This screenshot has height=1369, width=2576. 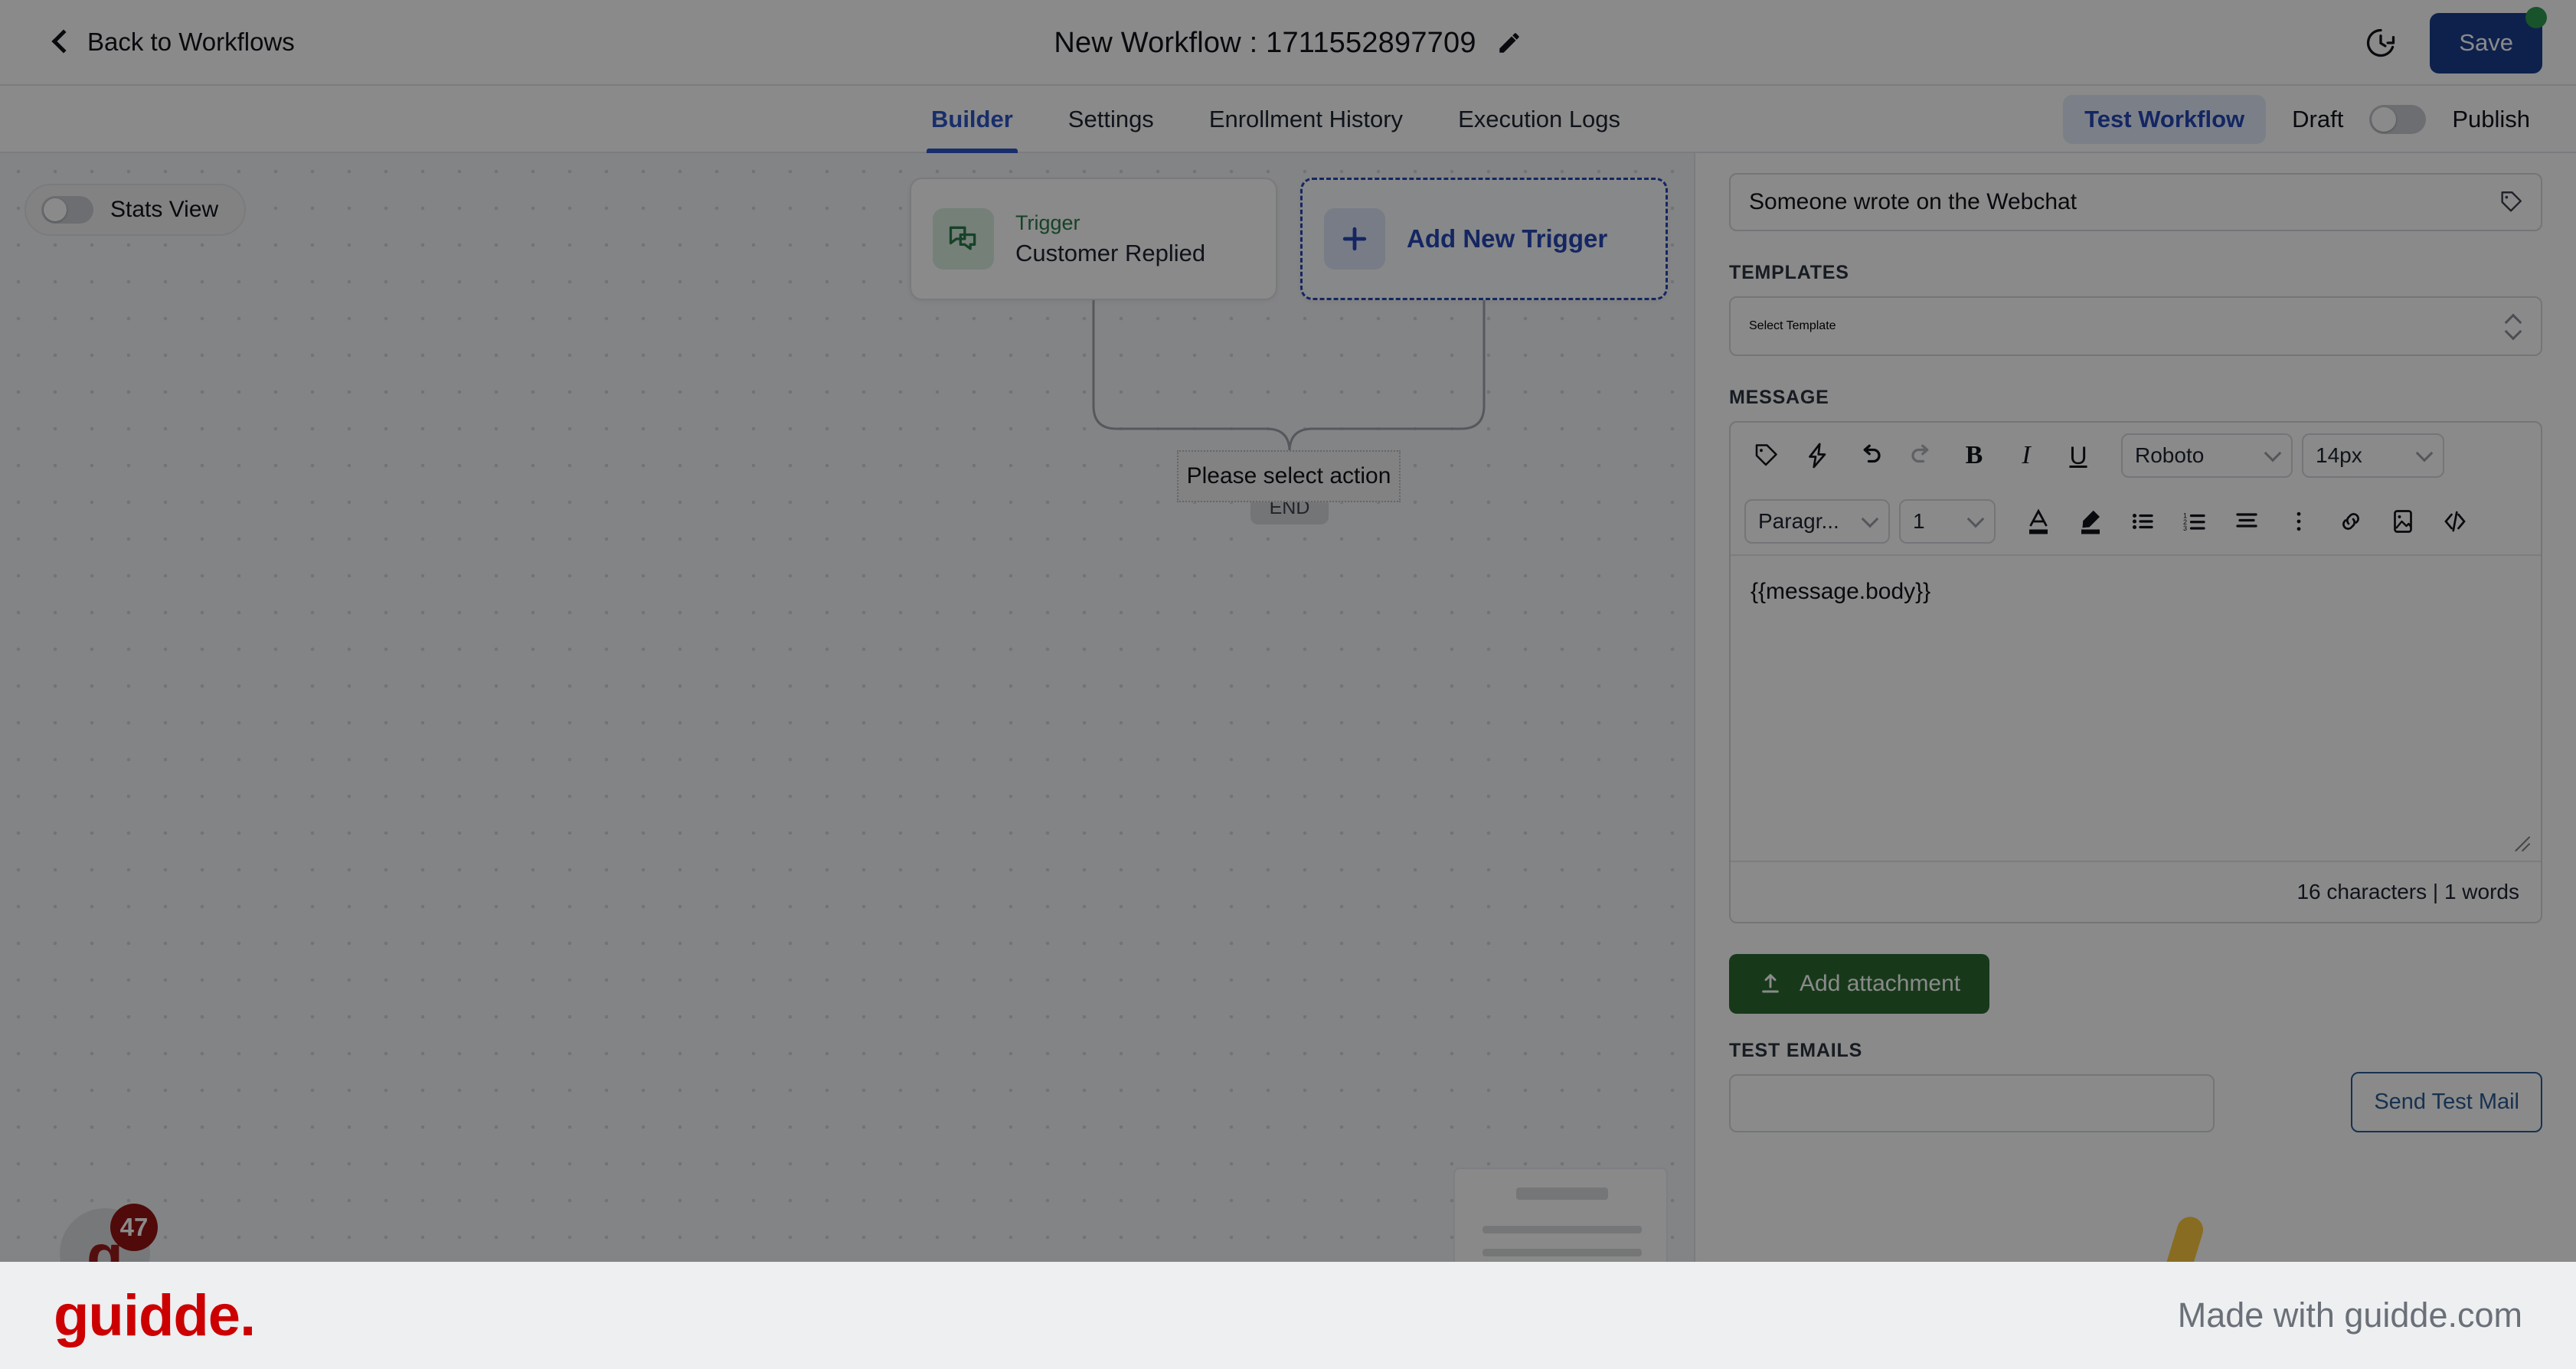 What do you see at coordinates (2521, 843) in the screenshot?
I see `resize-handle` at bounding box center [2521, 843].